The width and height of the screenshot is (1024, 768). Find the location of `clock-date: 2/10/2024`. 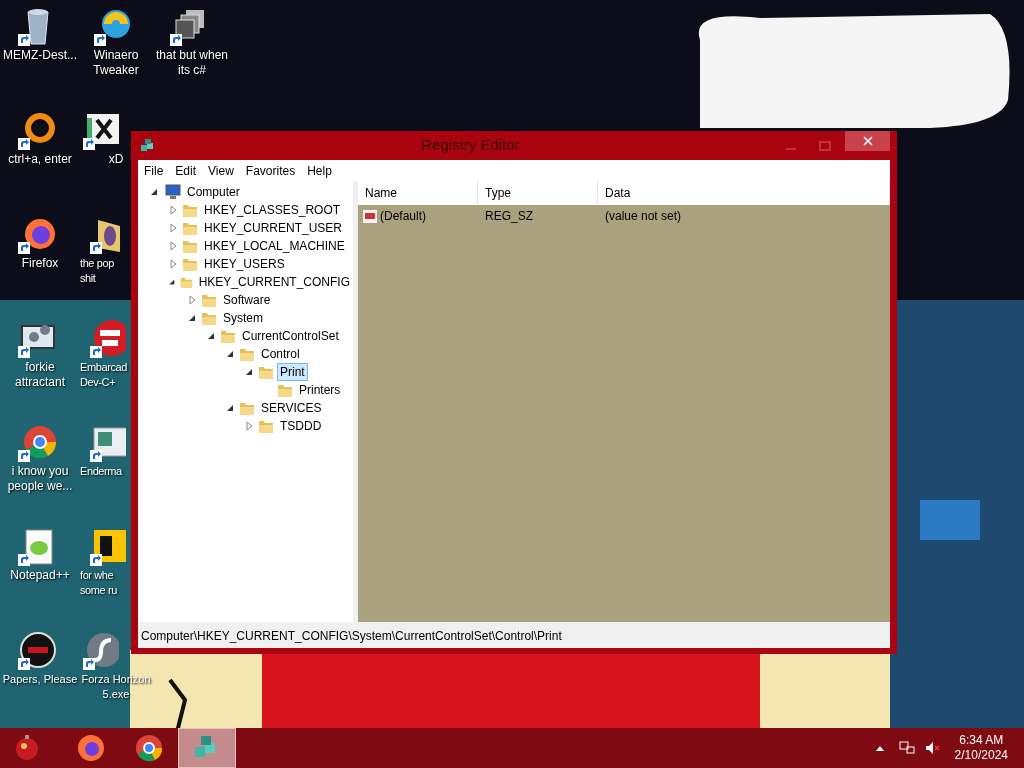

clock-date: 2/10/2024 is located at coordinates (981, 755).